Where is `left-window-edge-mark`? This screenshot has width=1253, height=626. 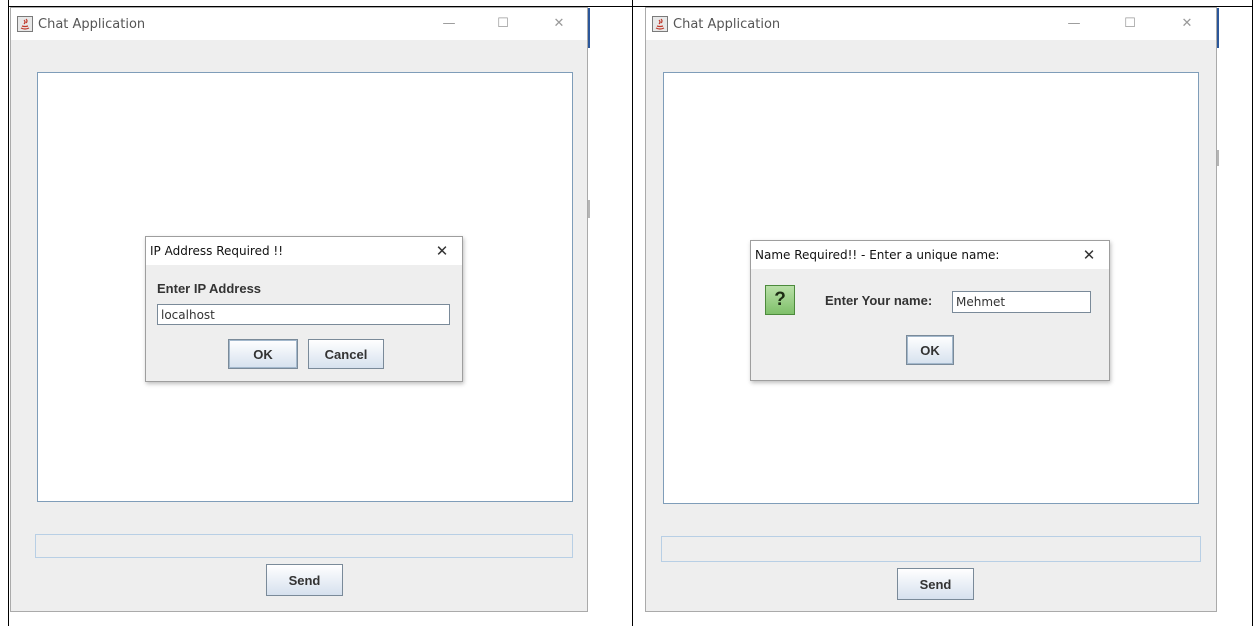
left-window-edge-mark is located at coordinates (589, 209).